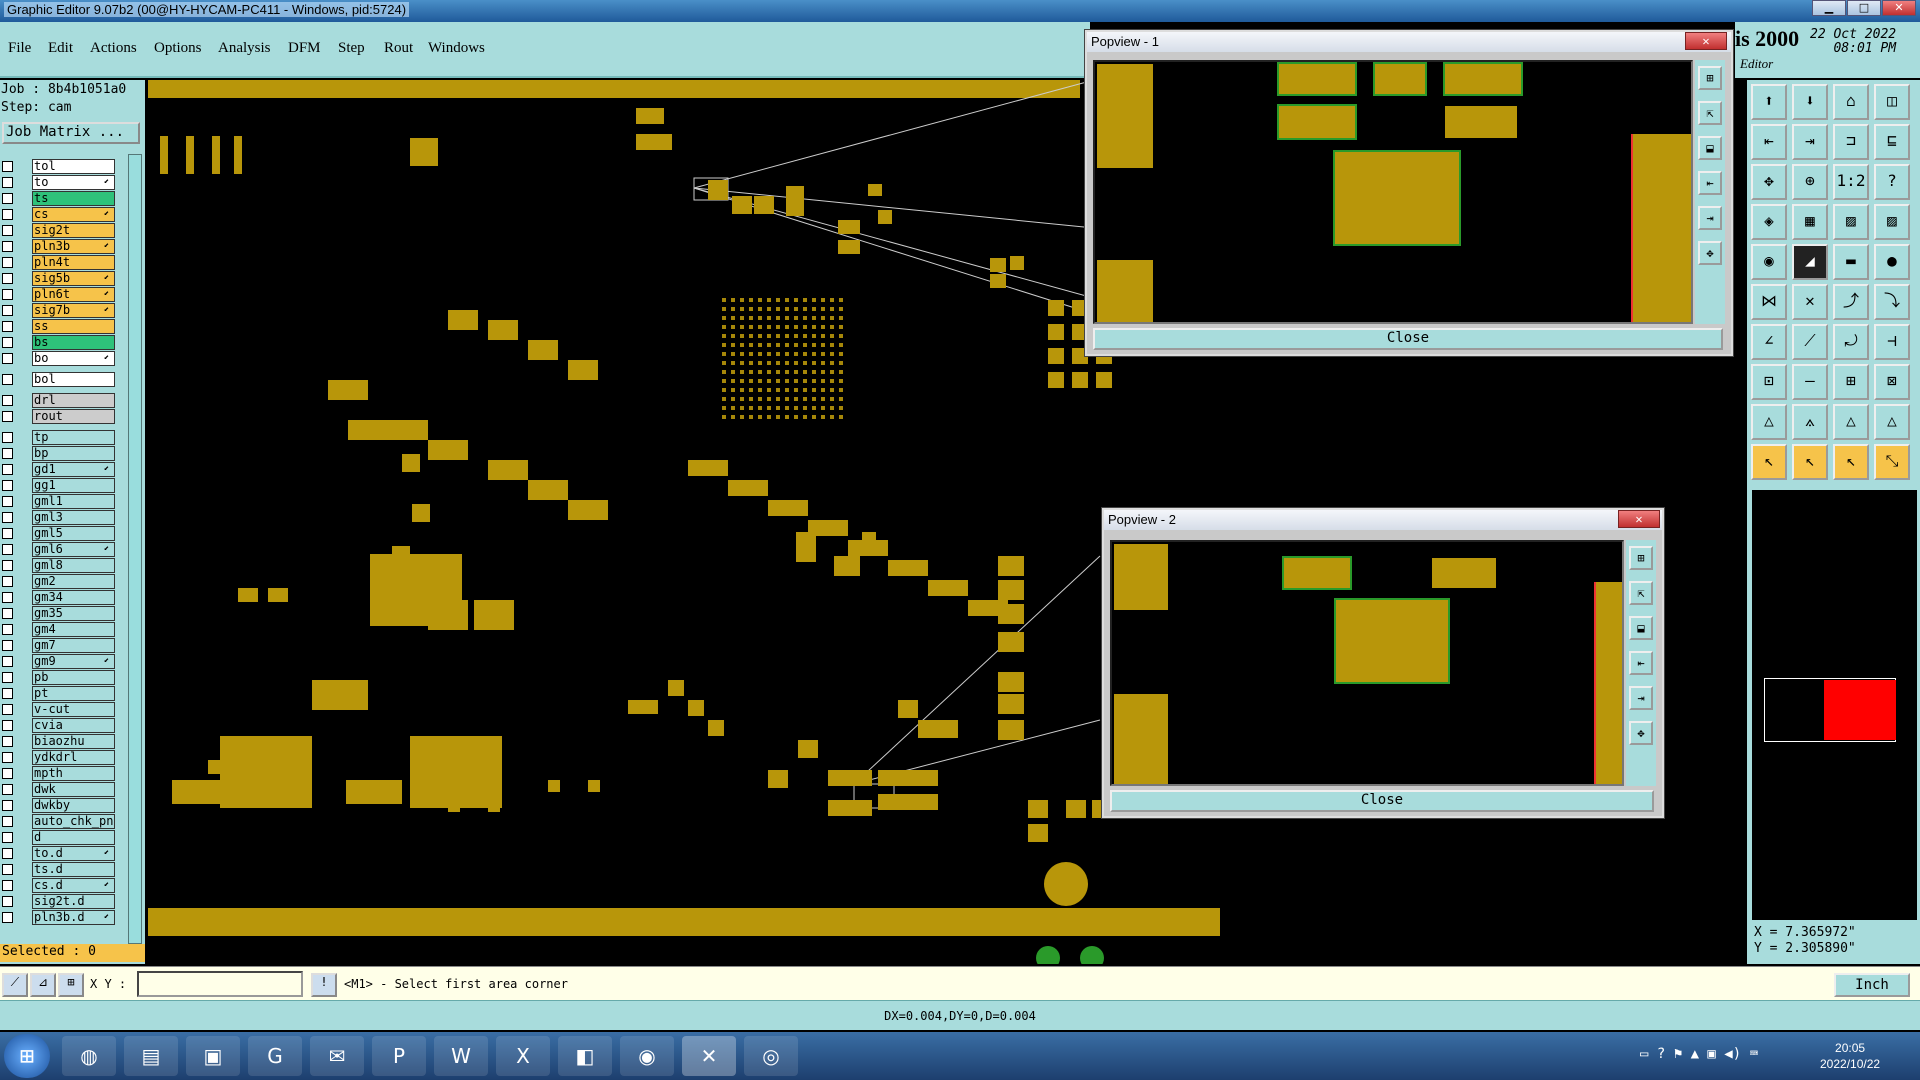  Describe the element at coordinates (1367, 663) in the screenshot. I see `popview-2-viewport` at that location.